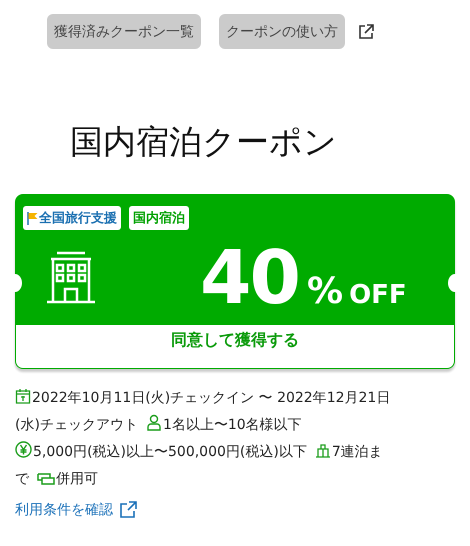 This screenshot has height=546, width=470. I want to click on flag-icon, so click(32, 218).